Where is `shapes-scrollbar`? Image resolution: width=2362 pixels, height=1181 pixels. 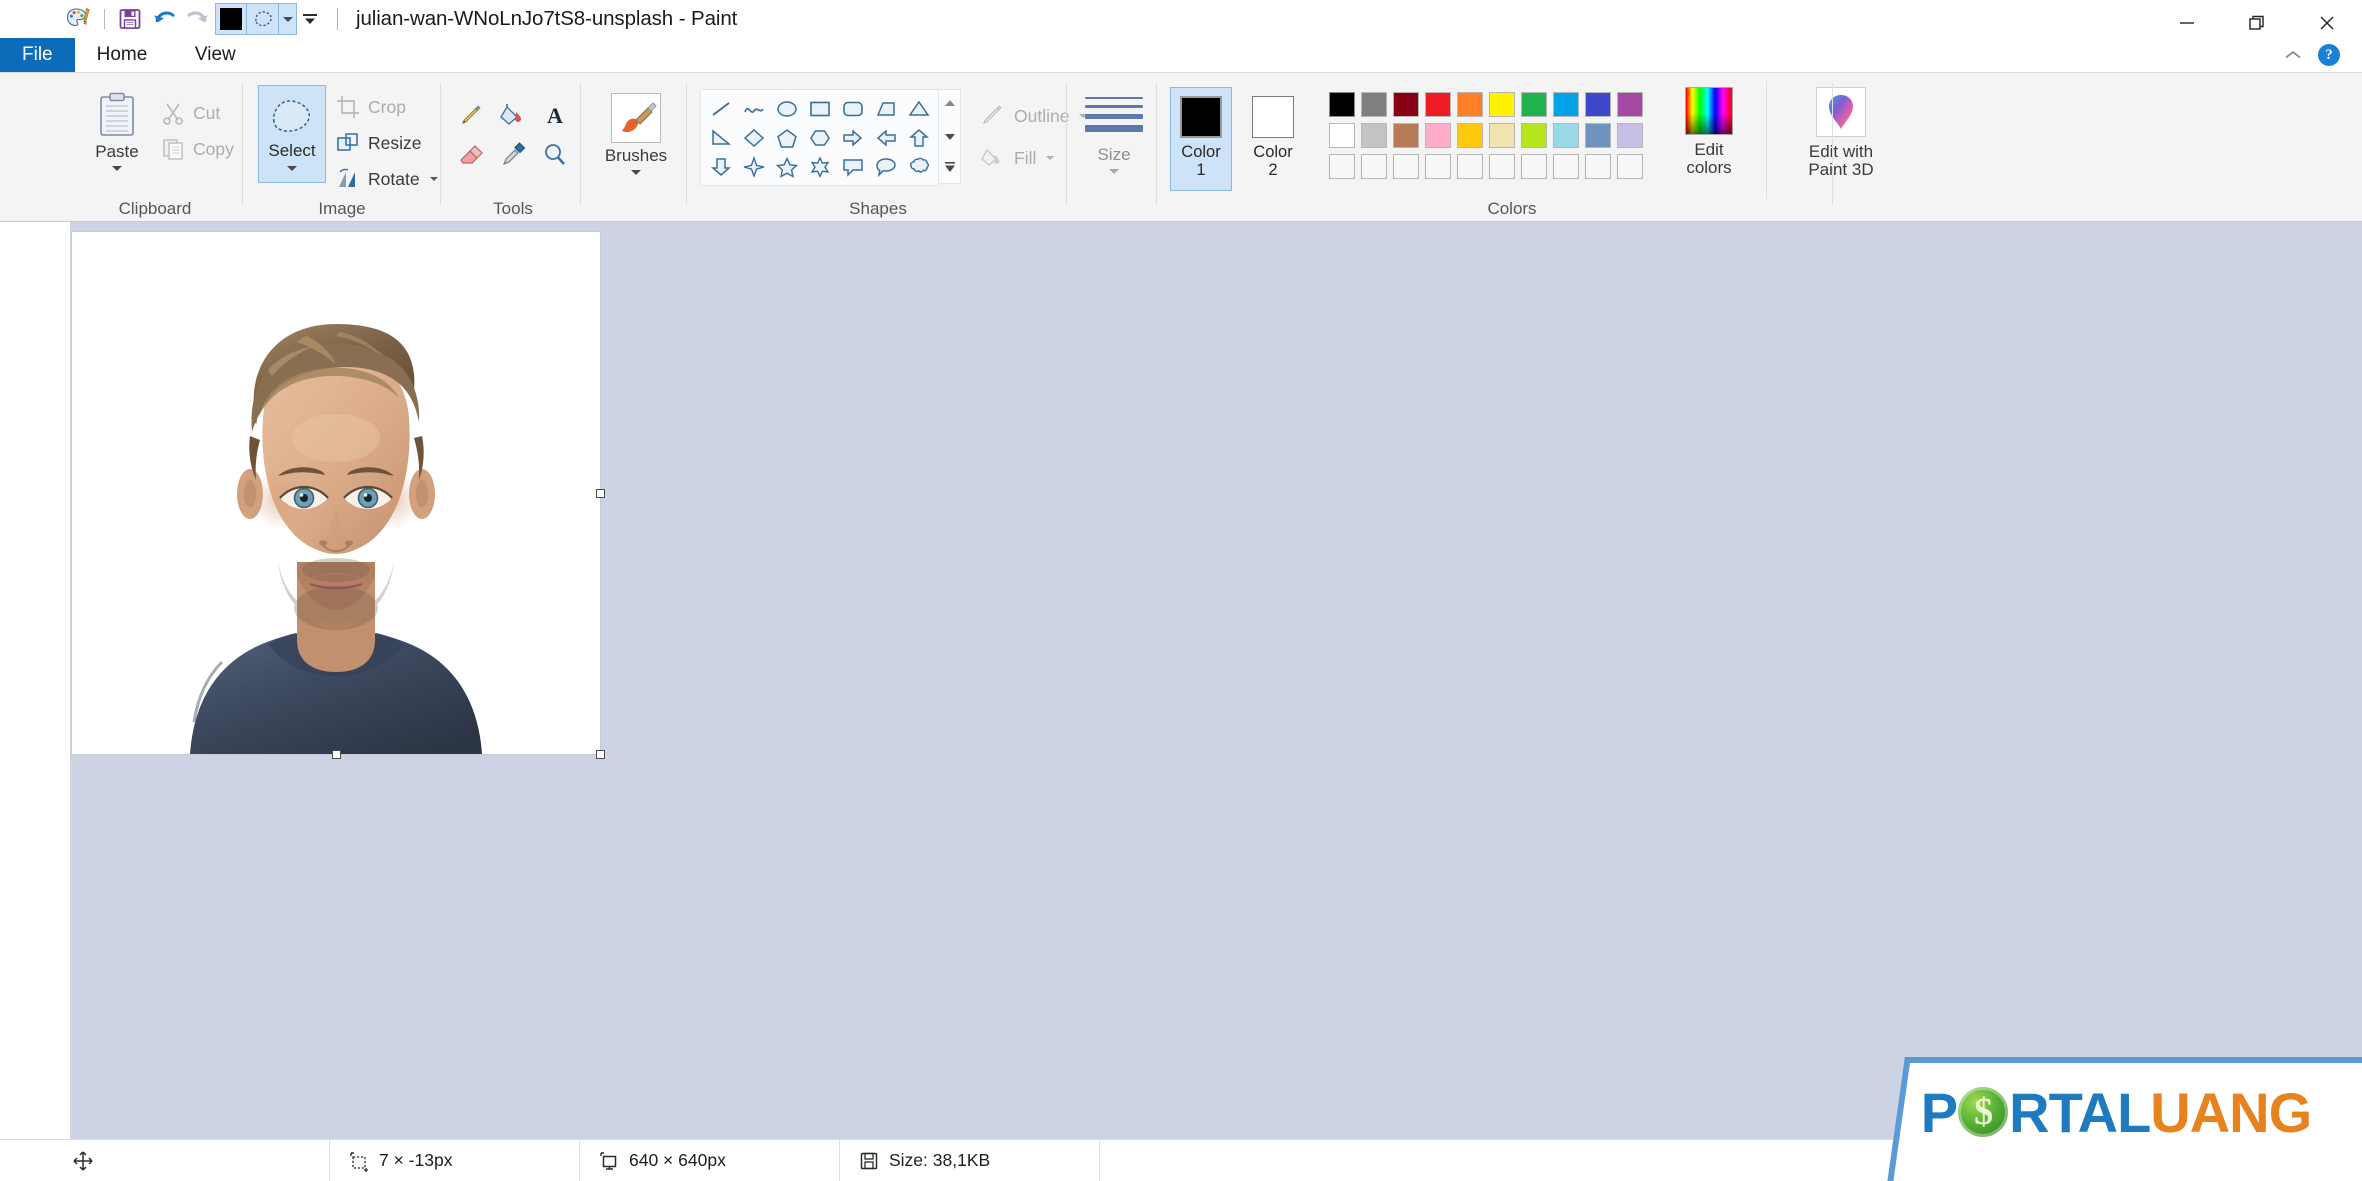 shapes-scrollbar is located at coordinates (950, 136).